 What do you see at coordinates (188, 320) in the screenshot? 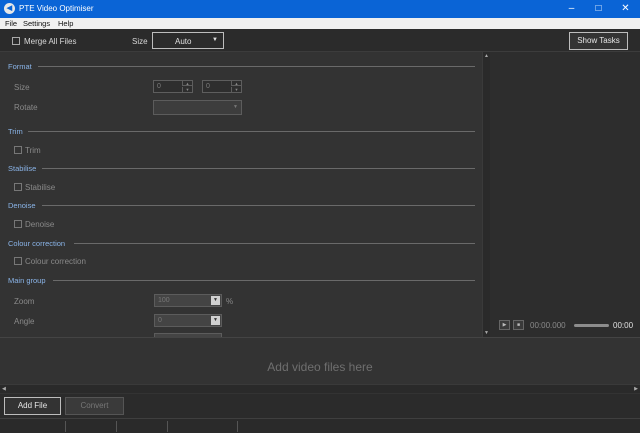
I see `angle-select: 0 ▼` at bounding box center [188, 320].